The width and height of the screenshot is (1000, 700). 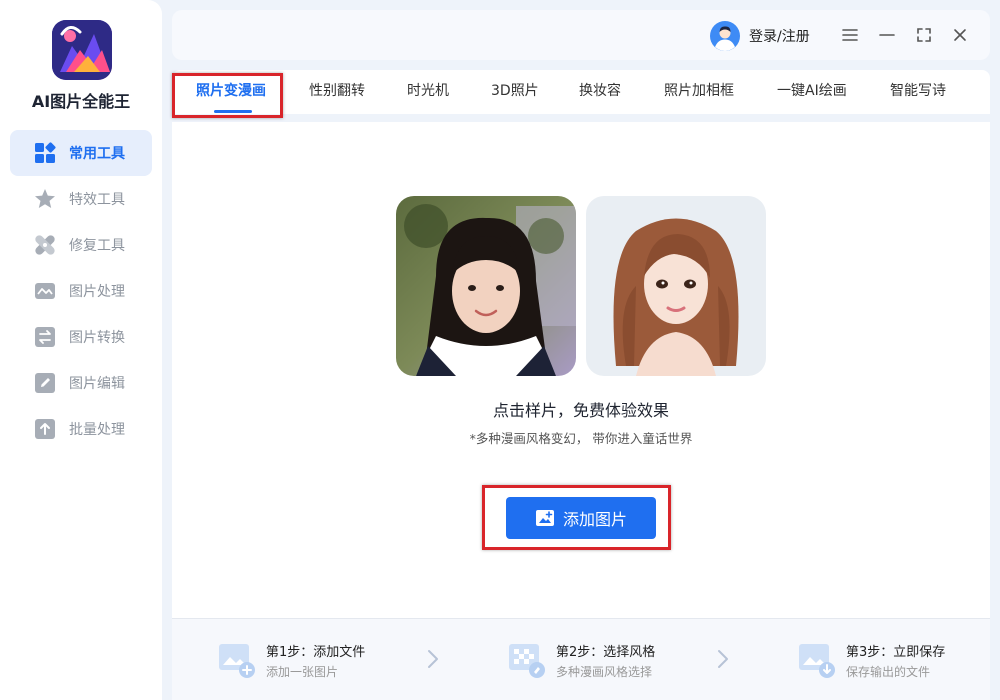 What do you see at coordinates (97, 430) in the screenshot?
I see `sidebar-item-label: 批量处理` at bounding box center [97, 430].